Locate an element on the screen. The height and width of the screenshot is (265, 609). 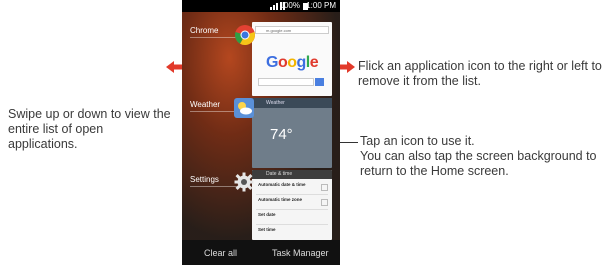
search-button is located at coordinates (319, 82).